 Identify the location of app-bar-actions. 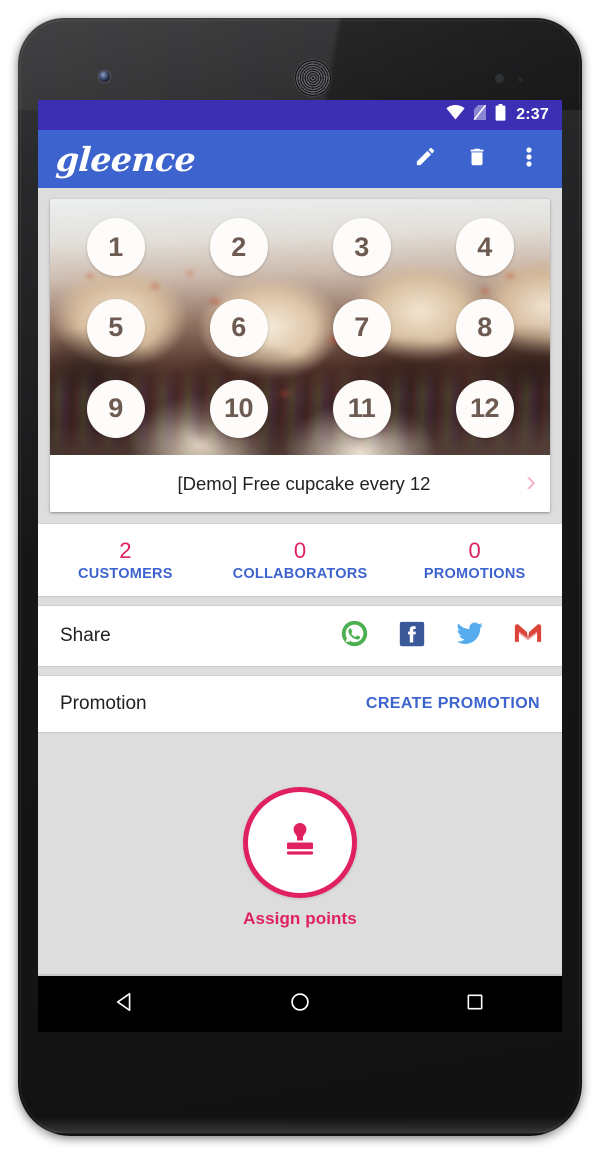
(480, 159).